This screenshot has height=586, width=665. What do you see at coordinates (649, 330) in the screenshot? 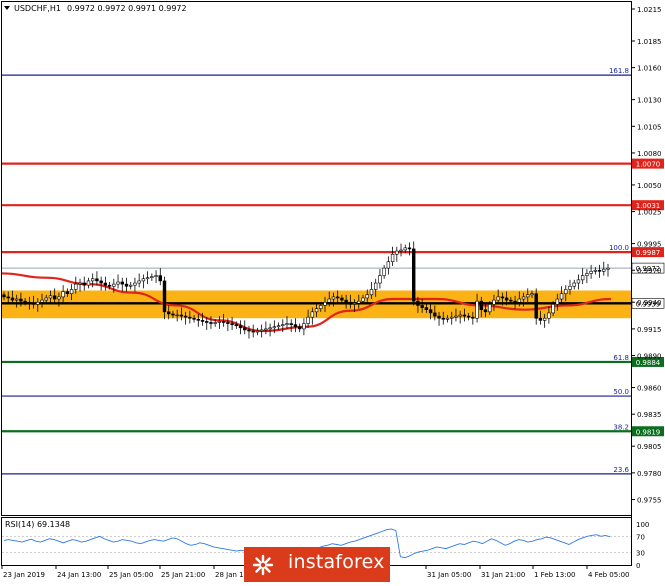
I see `y-tick-11: 0.9915` at bounding box center [649, 330].